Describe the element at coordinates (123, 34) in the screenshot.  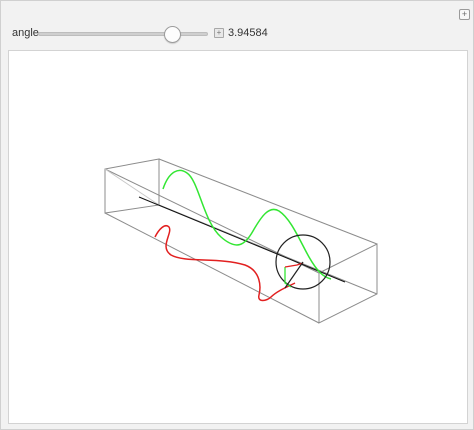
I see `angle-slider-track` at that location.